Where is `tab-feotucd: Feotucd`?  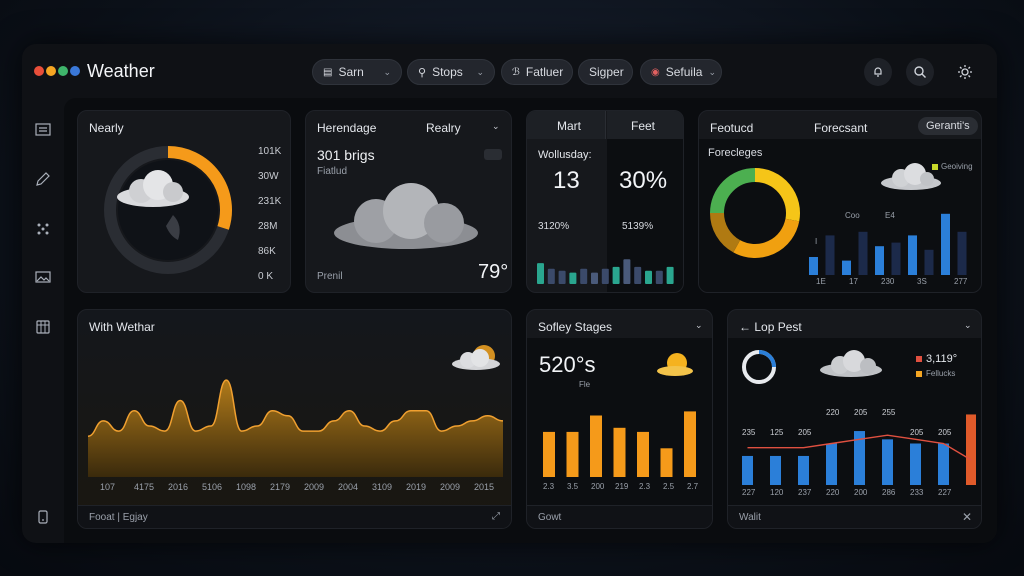
tab-feotucd: Feotucd is located at coordinates (731, 128).